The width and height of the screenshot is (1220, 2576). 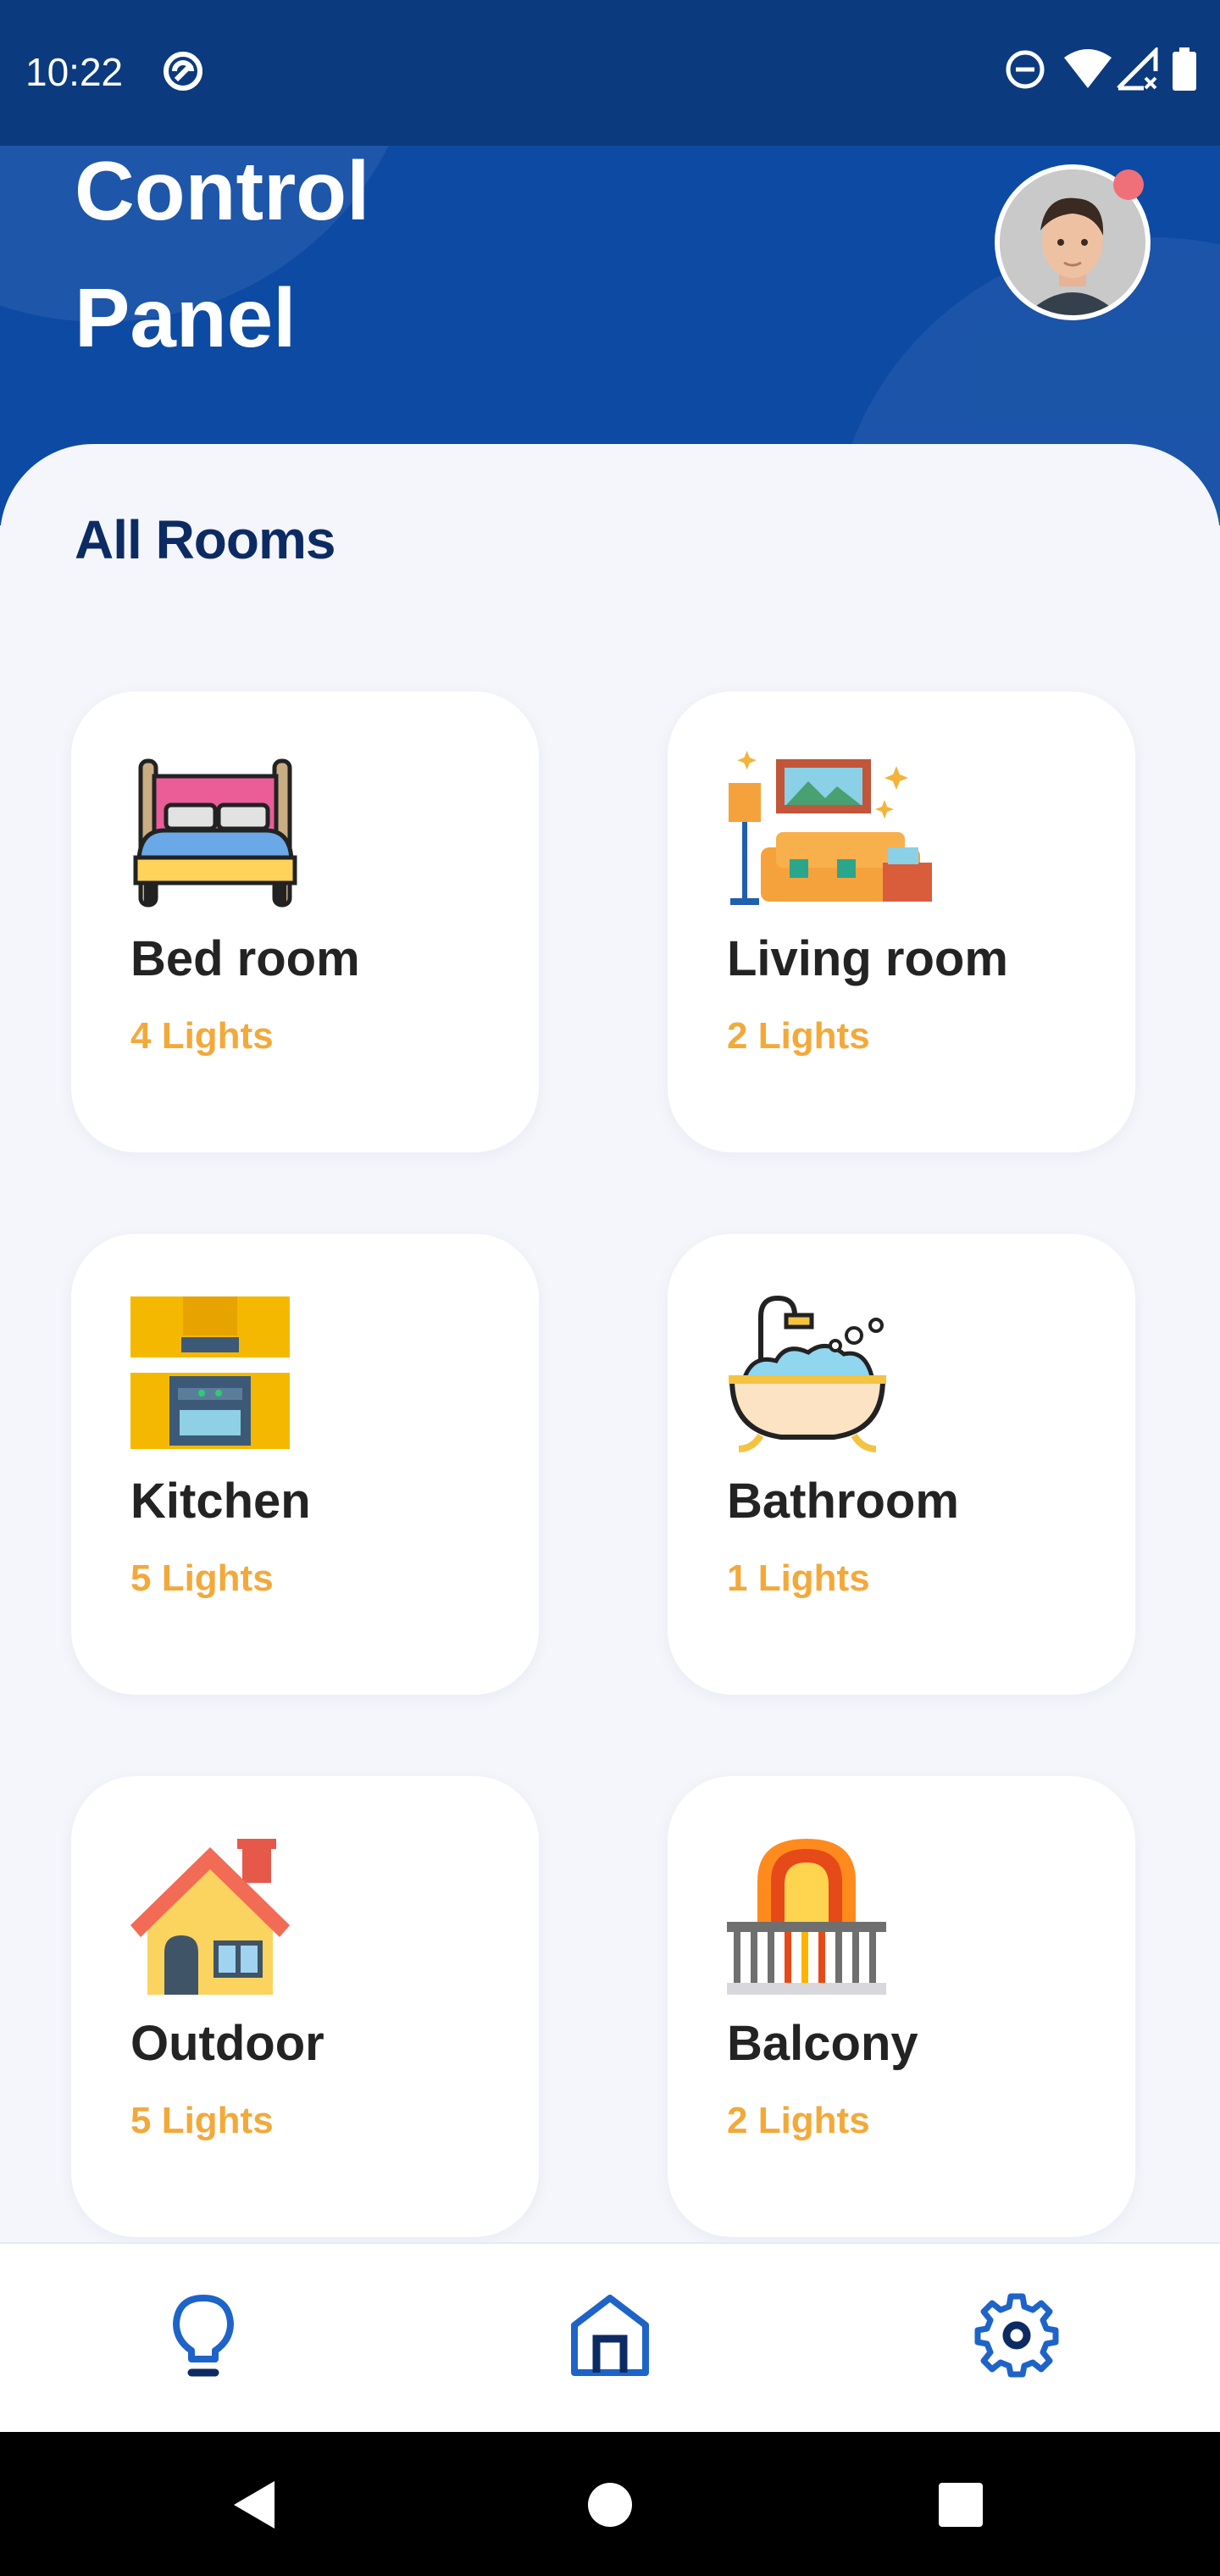 I want to click on bottom-navigation, so click(x=610, y=2338).